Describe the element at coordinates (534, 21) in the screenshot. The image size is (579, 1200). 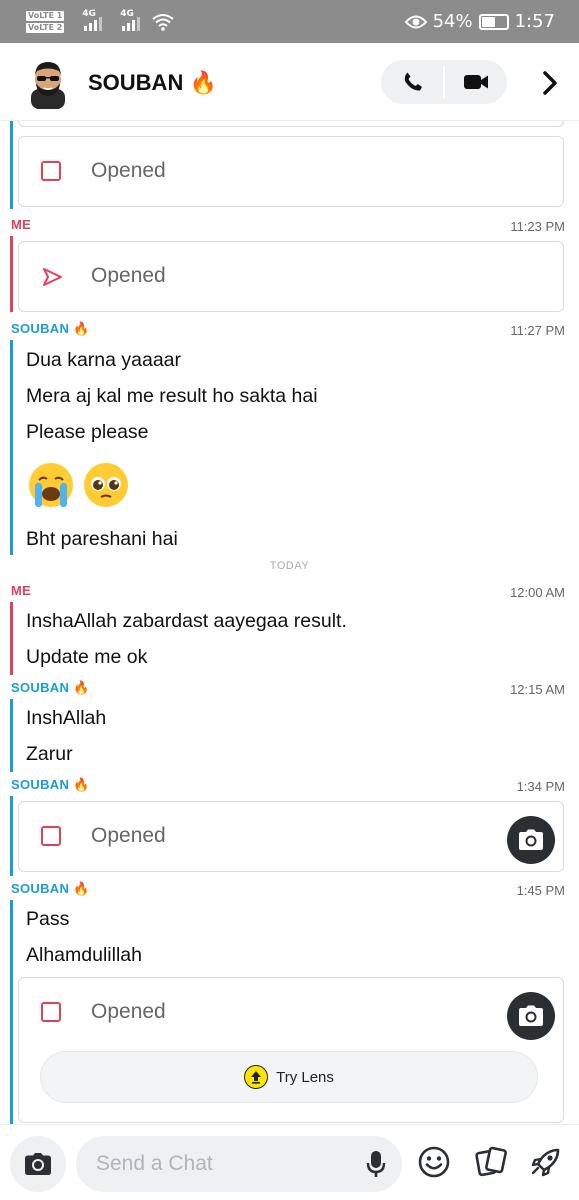
I see `status-time: 1:57` at that location.